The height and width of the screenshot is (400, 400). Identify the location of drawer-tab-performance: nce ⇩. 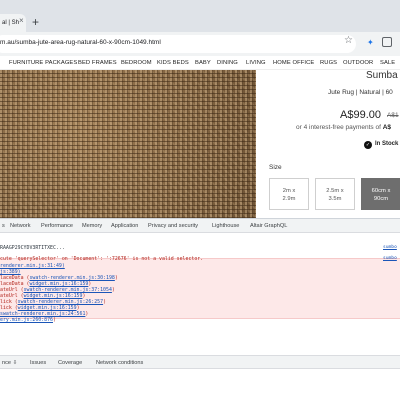
(9, 363).